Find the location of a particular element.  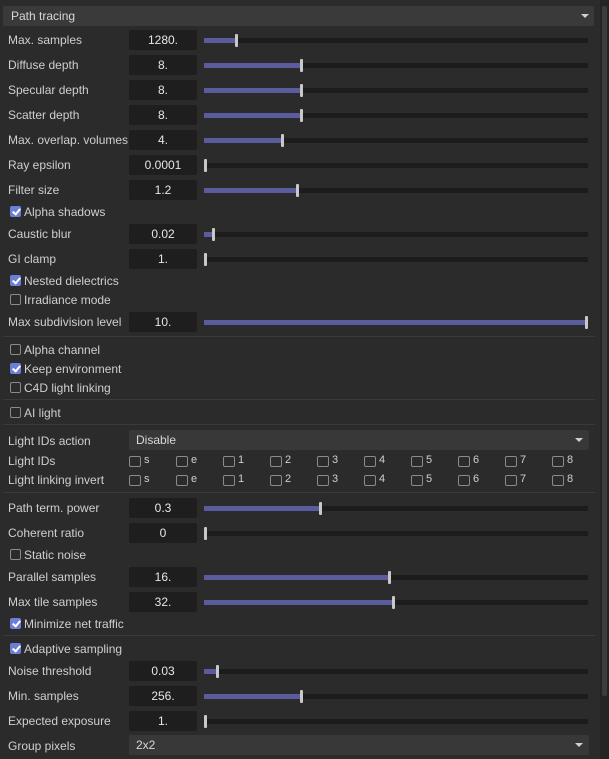

light-linking-invert-item-label: 5 is located at coordinates (429, 479).